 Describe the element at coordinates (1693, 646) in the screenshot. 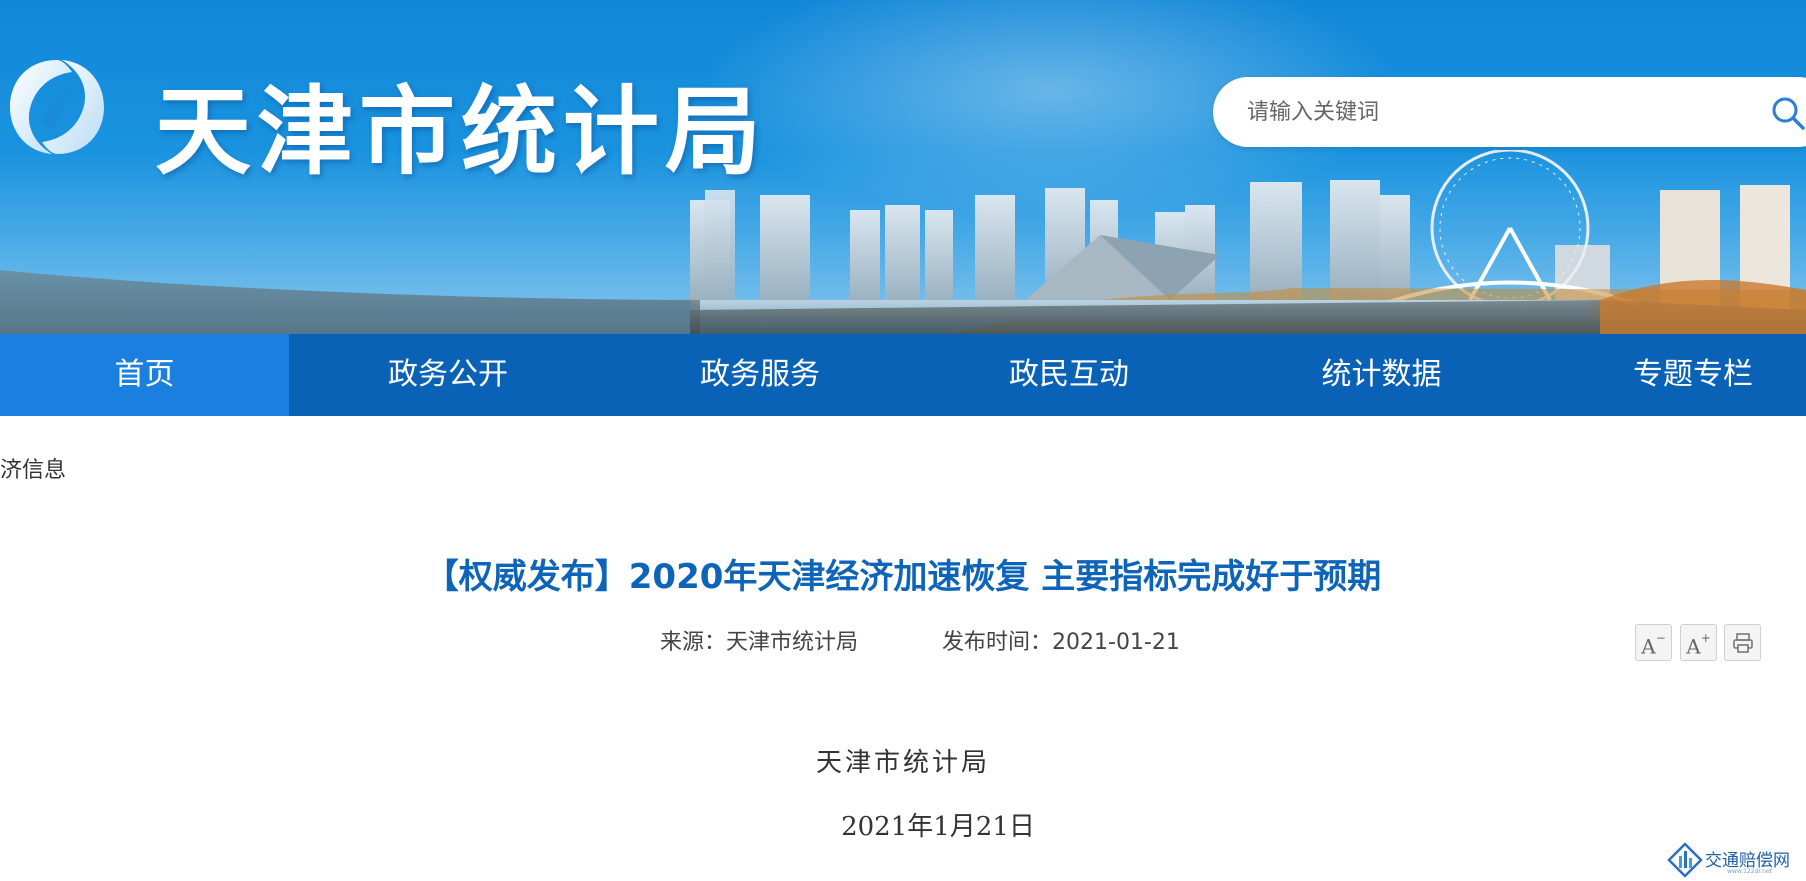

I see `font-increase-icon: A` at that location.